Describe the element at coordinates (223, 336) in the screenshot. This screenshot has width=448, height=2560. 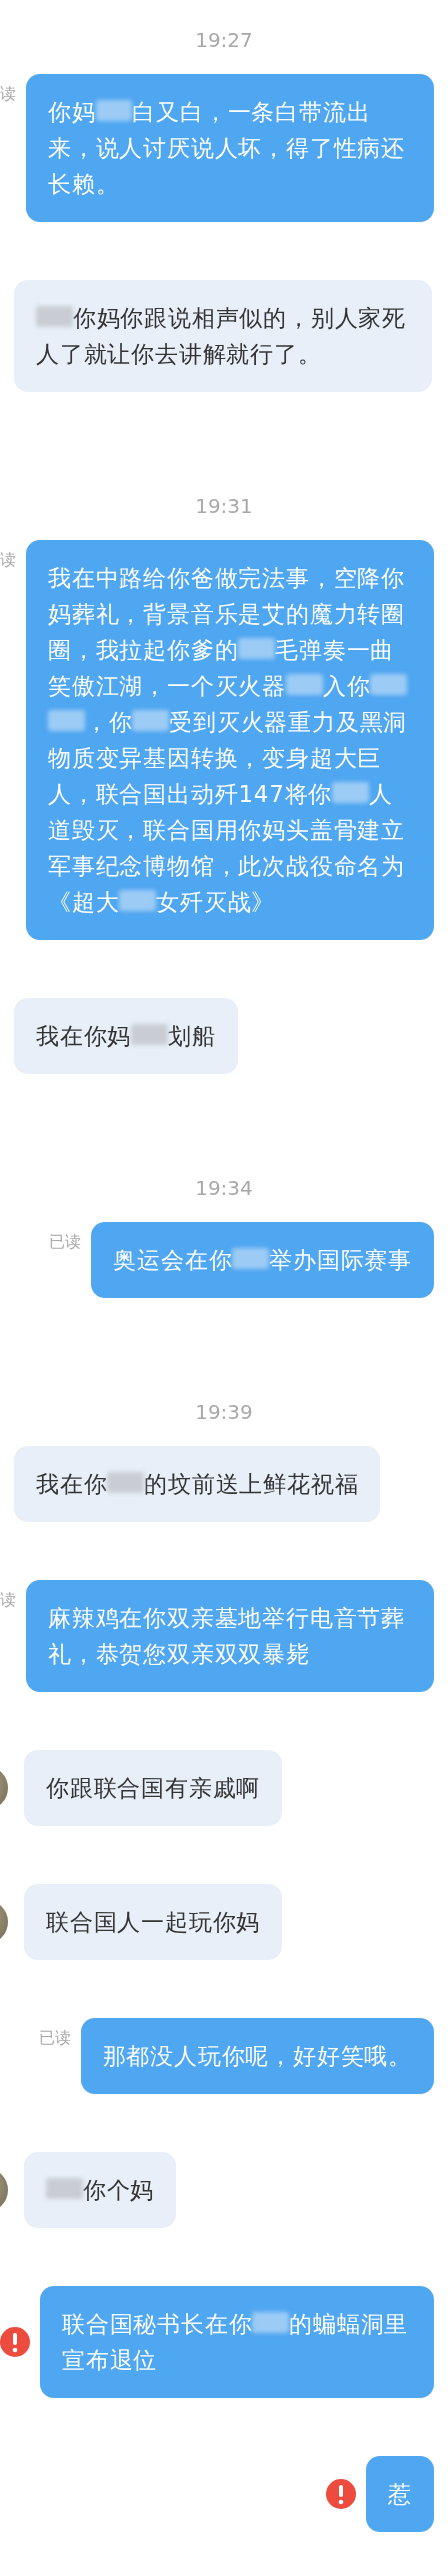
I see `received-message: 你妈你跟说相声似的，别人家死人了就让你去讲解就行了。` at that location.